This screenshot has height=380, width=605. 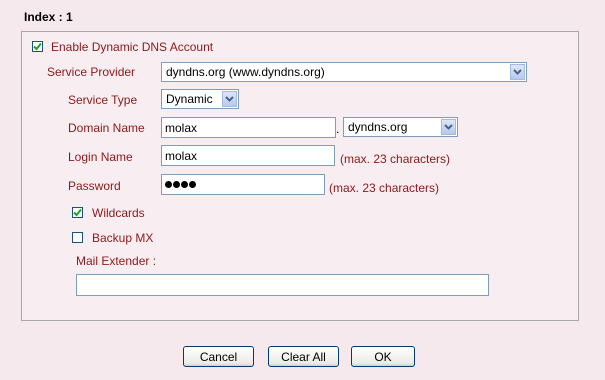 I want to click on wildcards-checkbox, so click(x=77, y=212).